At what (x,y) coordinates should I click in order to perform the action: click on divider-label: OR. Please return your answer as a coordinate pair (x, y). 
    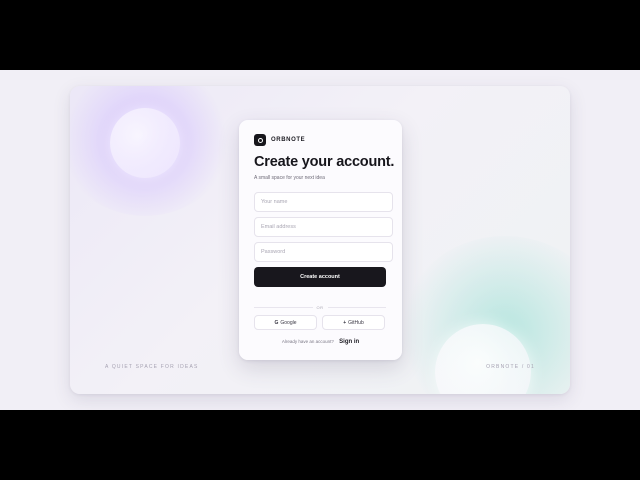
    Looking at the image, I should click on (320, 307).